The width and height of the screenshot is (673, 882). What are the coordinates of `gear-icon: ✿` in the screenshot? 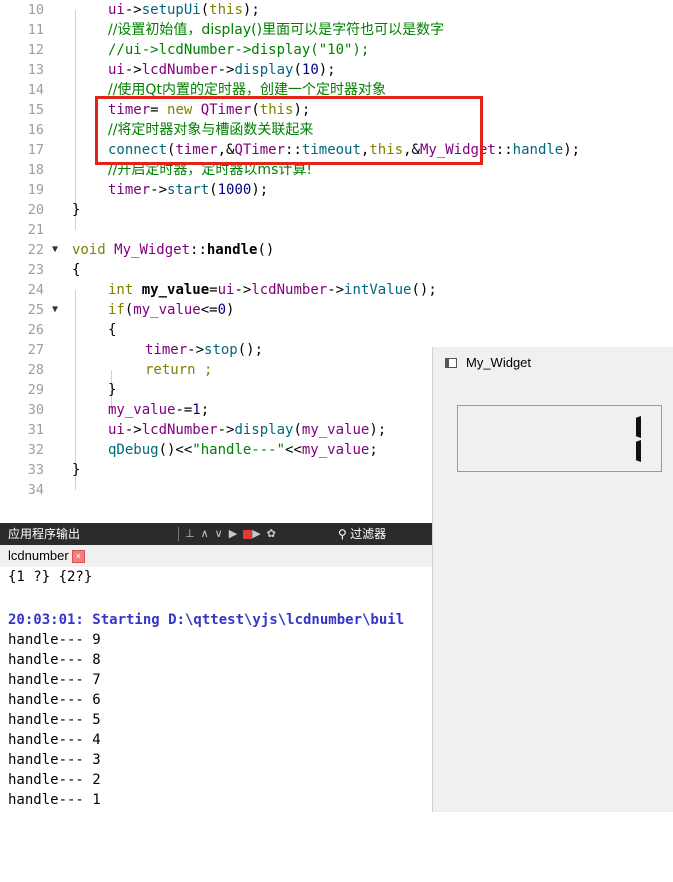 It's located at (274, 534).